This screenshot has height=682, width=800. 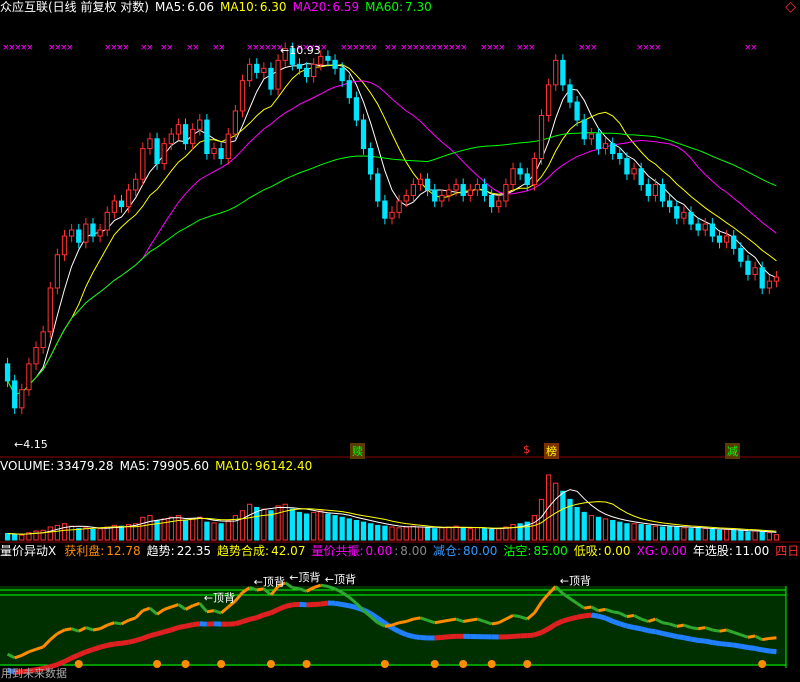 I want to click on signal-reduce: 减, so click(x=732, y=451).